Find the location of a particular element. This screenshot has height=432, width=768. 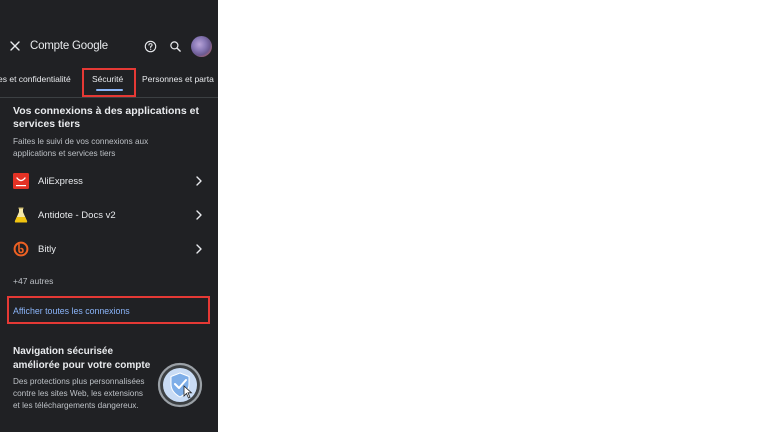

app-row-antidote: Antidote - Docs v2 is located at coordinates (109, 215).